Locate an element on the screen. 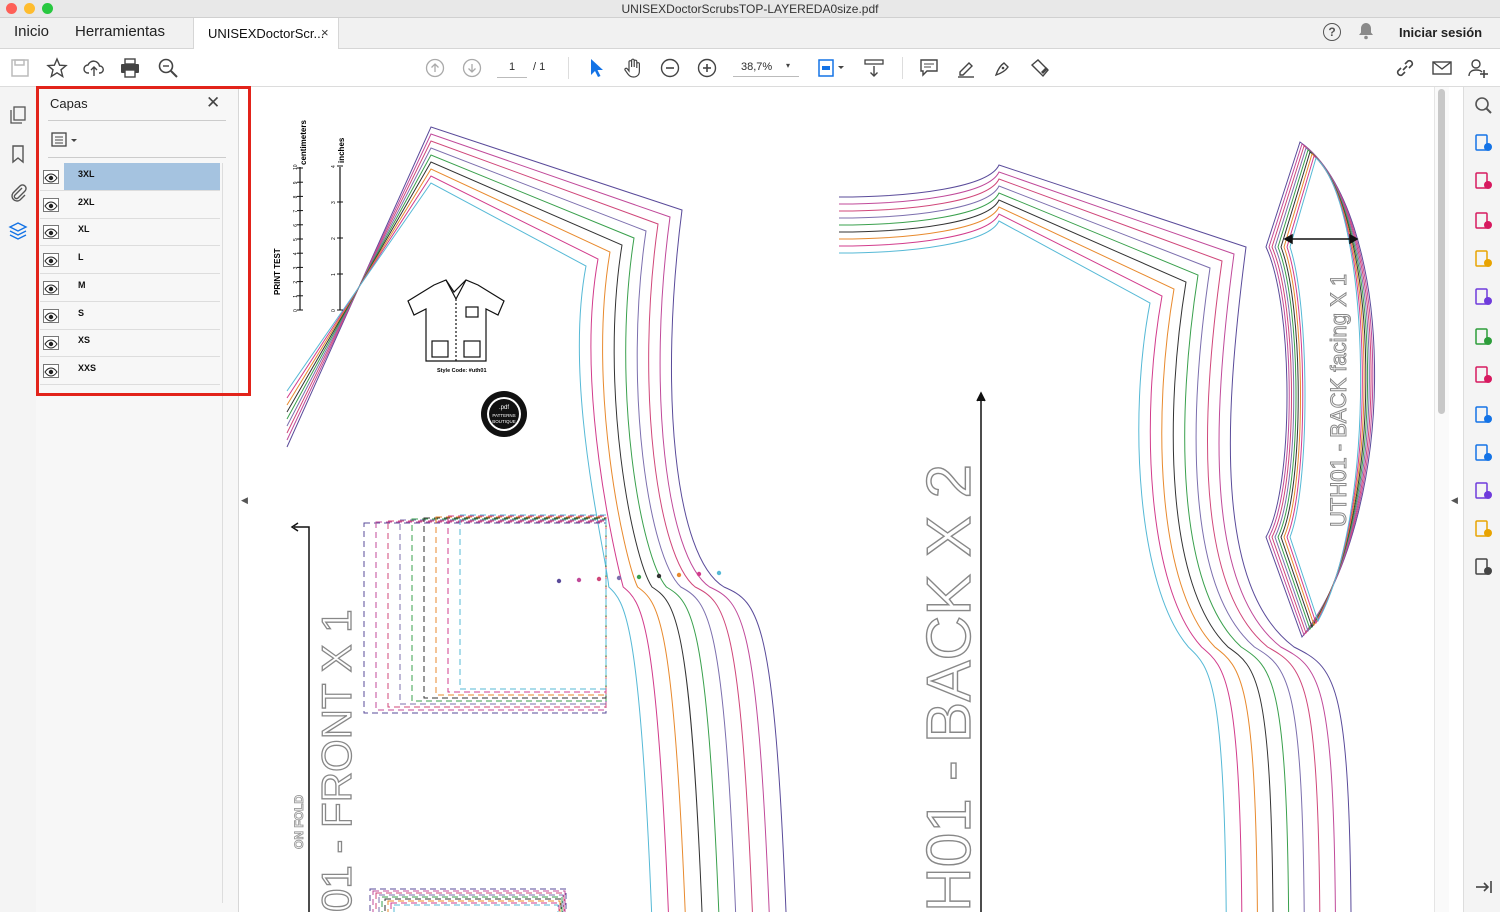 The width and height of the screenshot is (1500, 912). select-cursor-icon is located at coordinates (596, 68).